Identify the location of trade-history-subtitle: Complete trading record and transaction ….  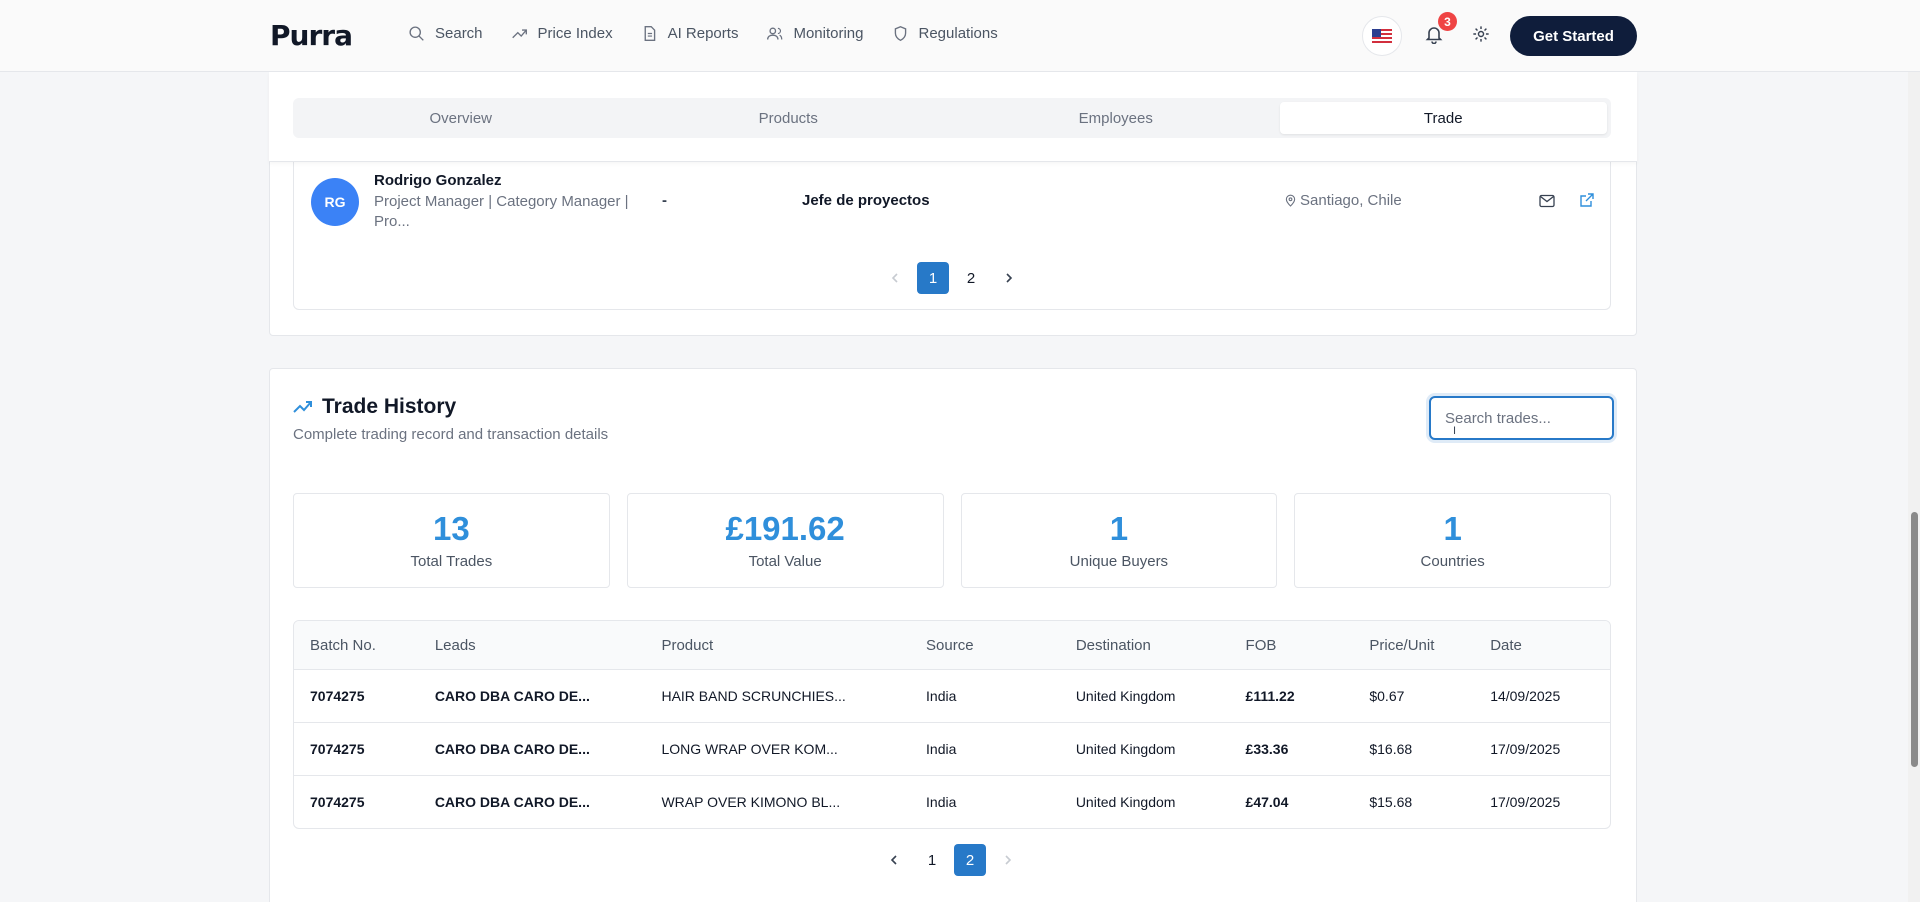
(451, 434).